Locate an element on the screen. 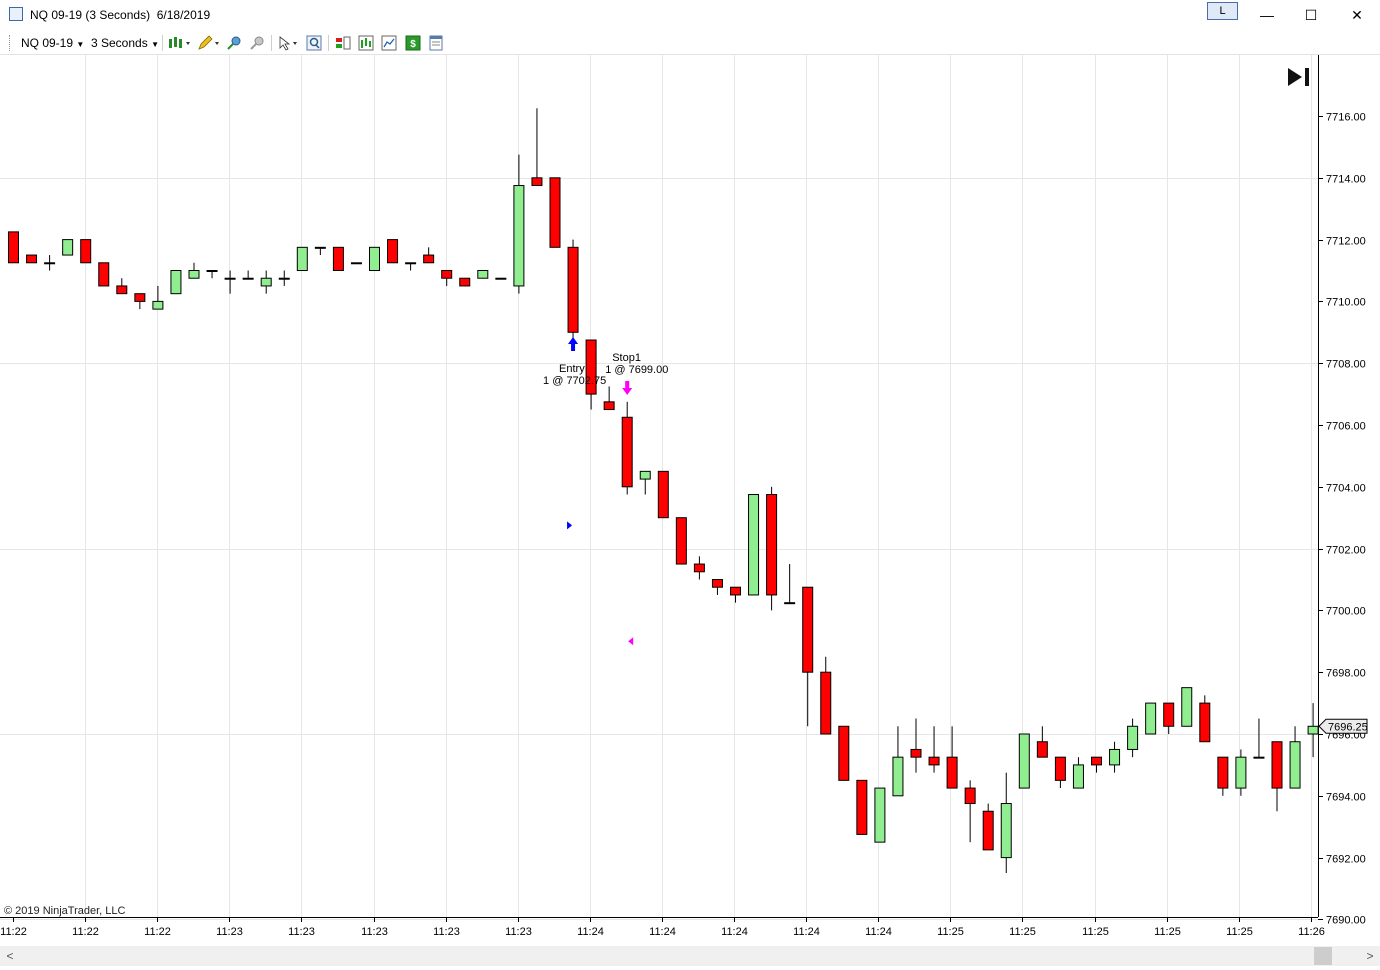 This screenshot has width=1380, height=970. horizontal-scrollbar: < > is located at coordinates (690, 956).